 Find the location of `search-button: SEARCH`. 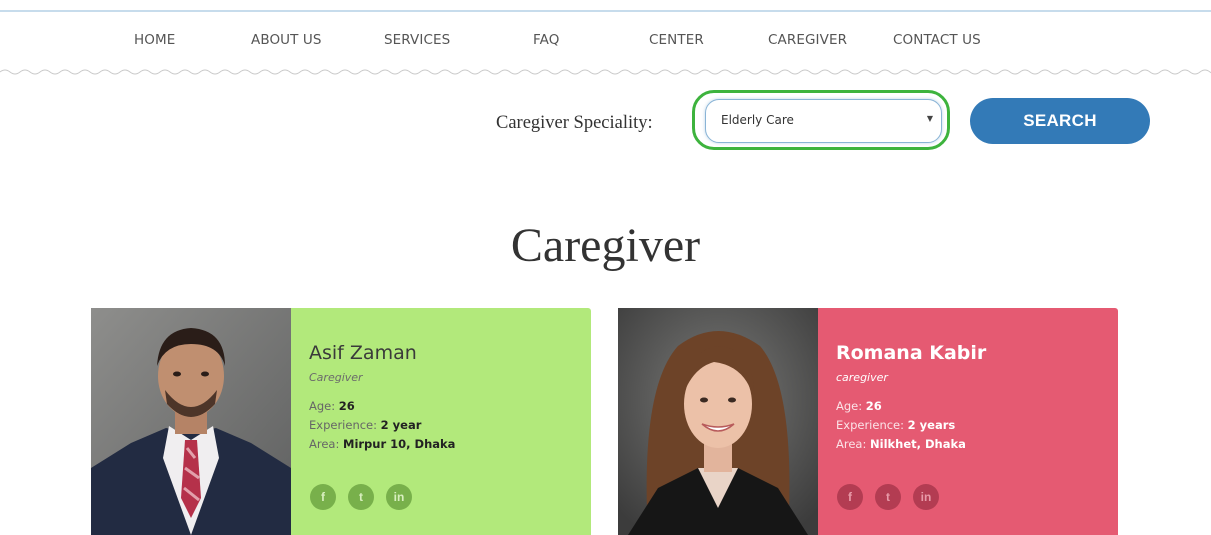

search-button: SEARCH is located at coordinates (1060, 121).